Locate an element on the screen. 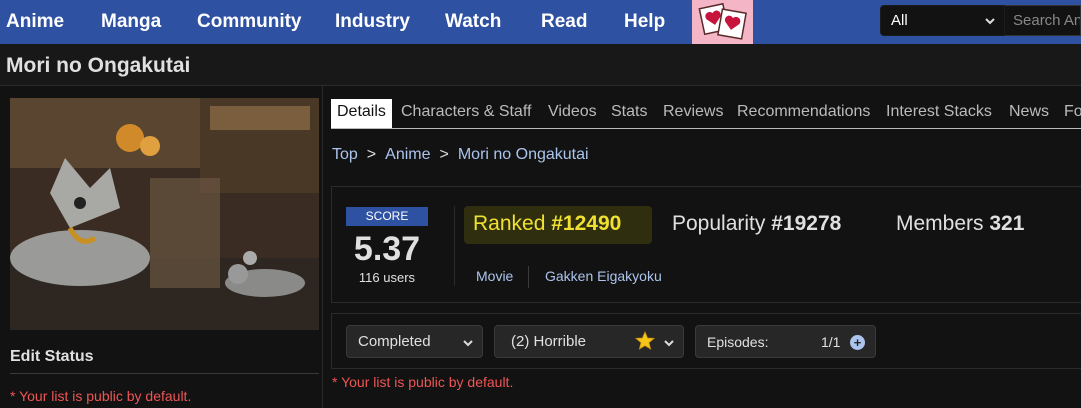  search-bar: All Search An is located at coordinates (980, 20).